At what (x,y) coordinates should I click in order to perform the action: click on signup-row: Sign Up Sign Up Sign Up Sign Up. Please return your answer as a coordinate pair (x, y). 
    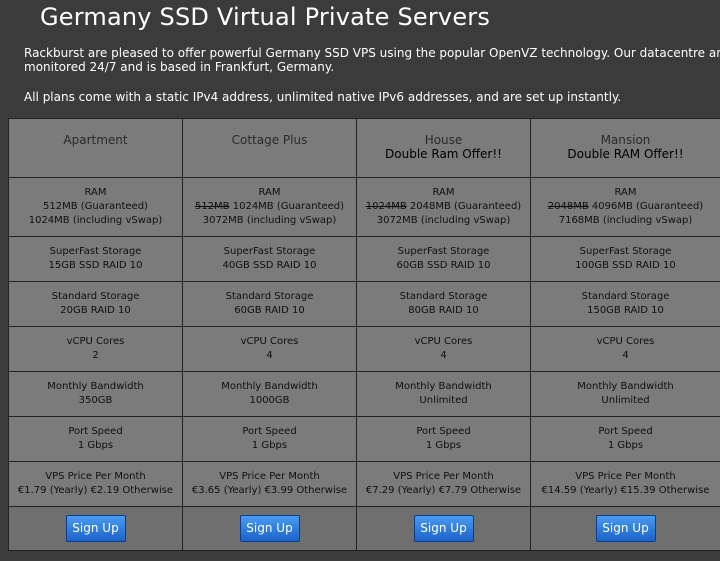
    Looking at the image, I should click on (364, 528).